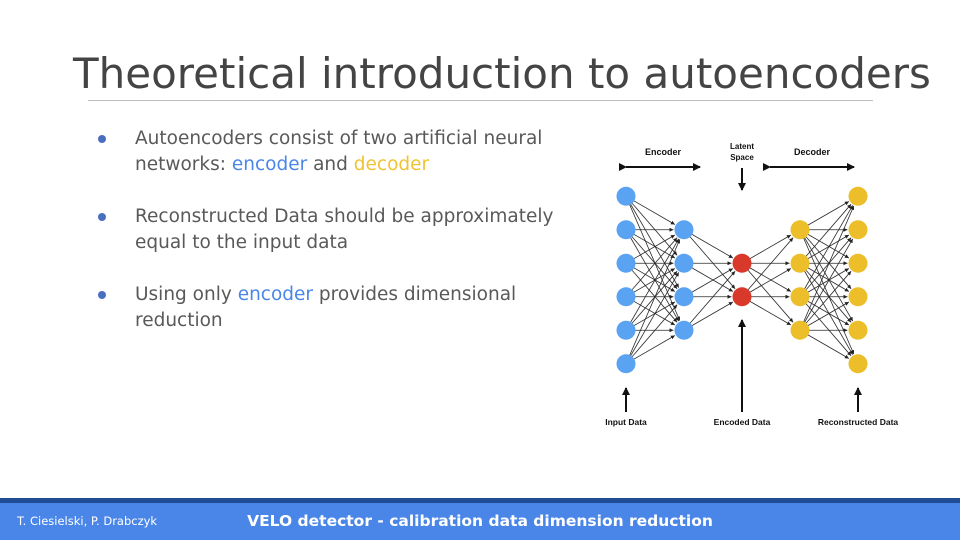  Describe the element at coordinates (186, 294) in the screenshot. I see `bullet-text-part: Using only` at that location.